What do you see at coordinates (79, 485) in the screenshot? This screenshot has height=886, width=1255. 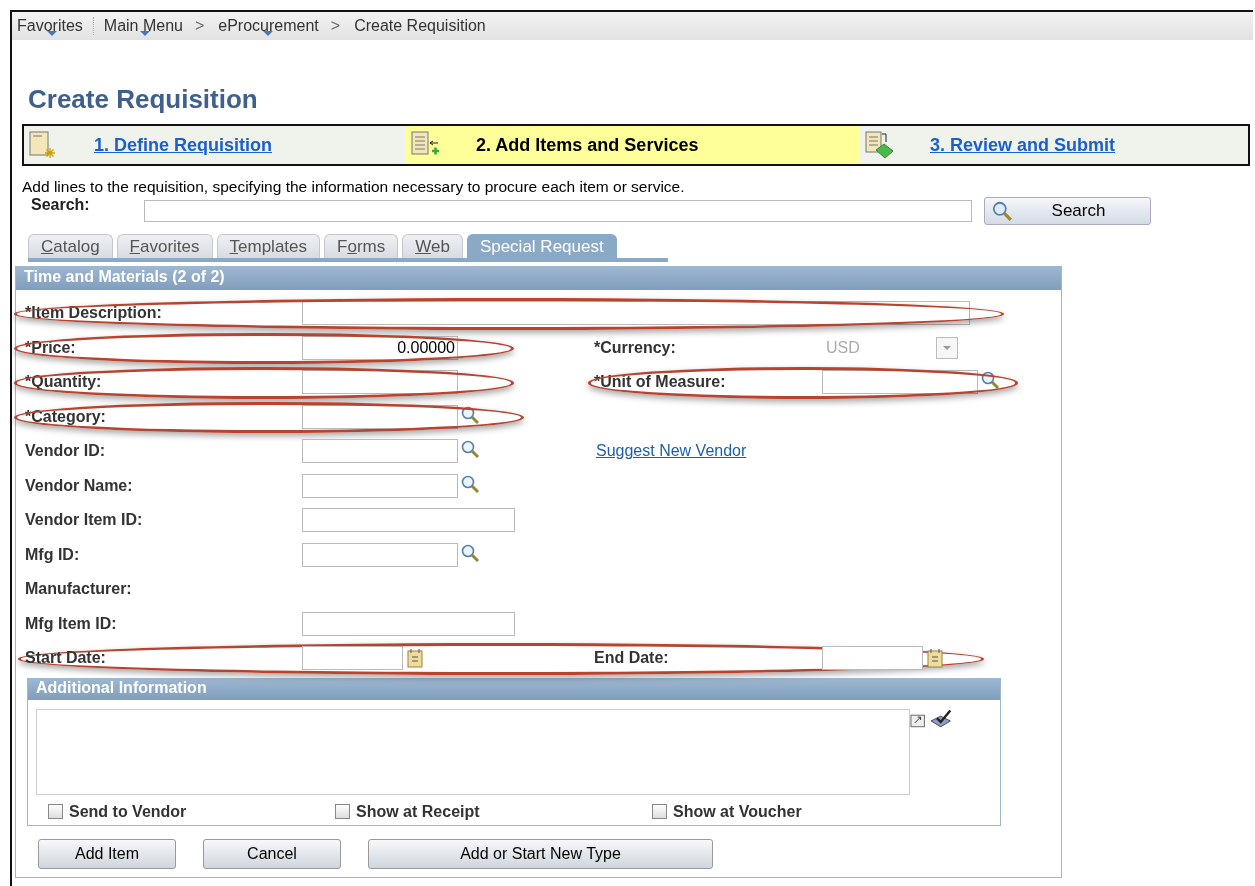 I see `field-label: Vendor Name:` at bounding box center [79, 485].